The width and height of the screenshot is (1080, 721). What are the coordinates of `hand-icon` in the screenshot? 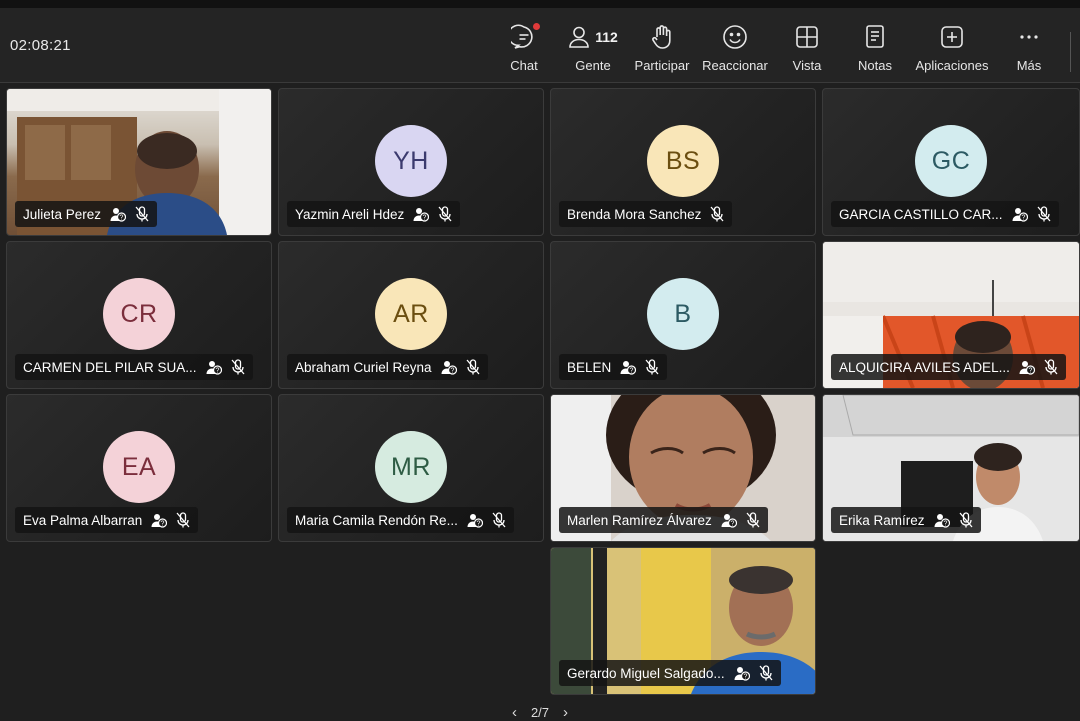 It's located at (662, 37).